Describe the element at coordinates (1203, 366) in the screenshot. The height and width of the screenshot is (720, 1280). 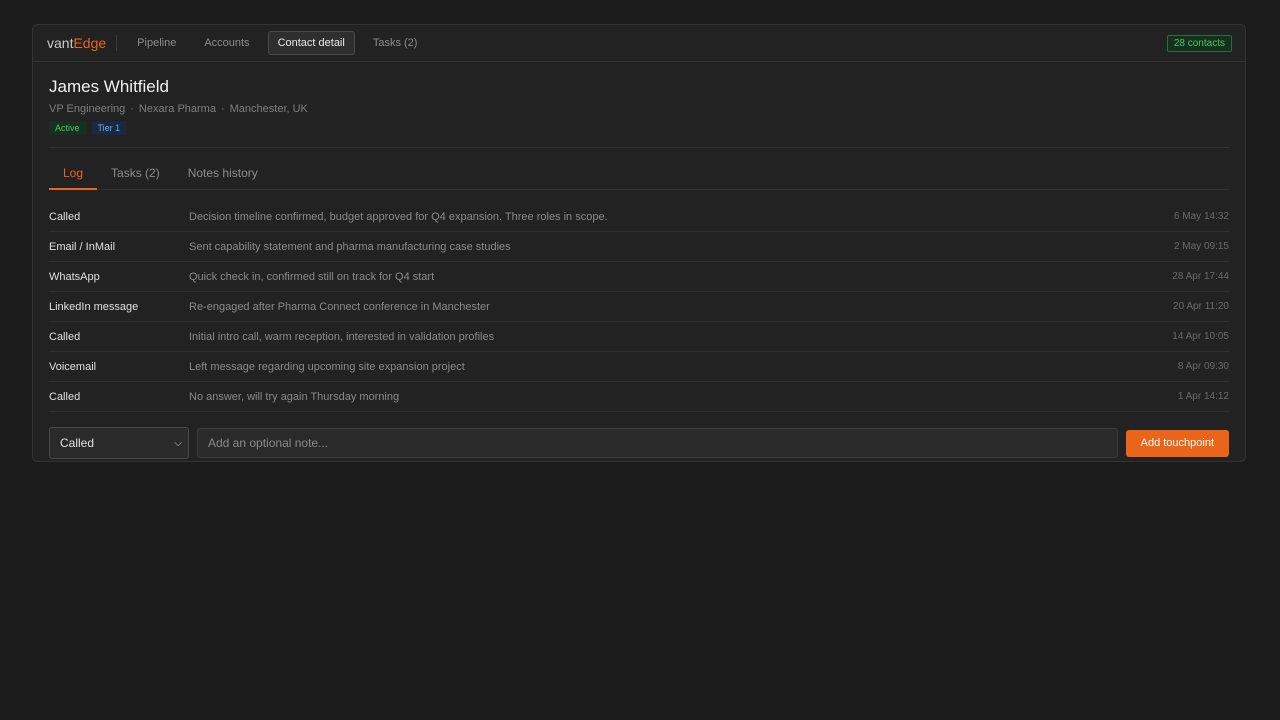
I see `touchpoint-time: 8 Apr 09:30` at that location.